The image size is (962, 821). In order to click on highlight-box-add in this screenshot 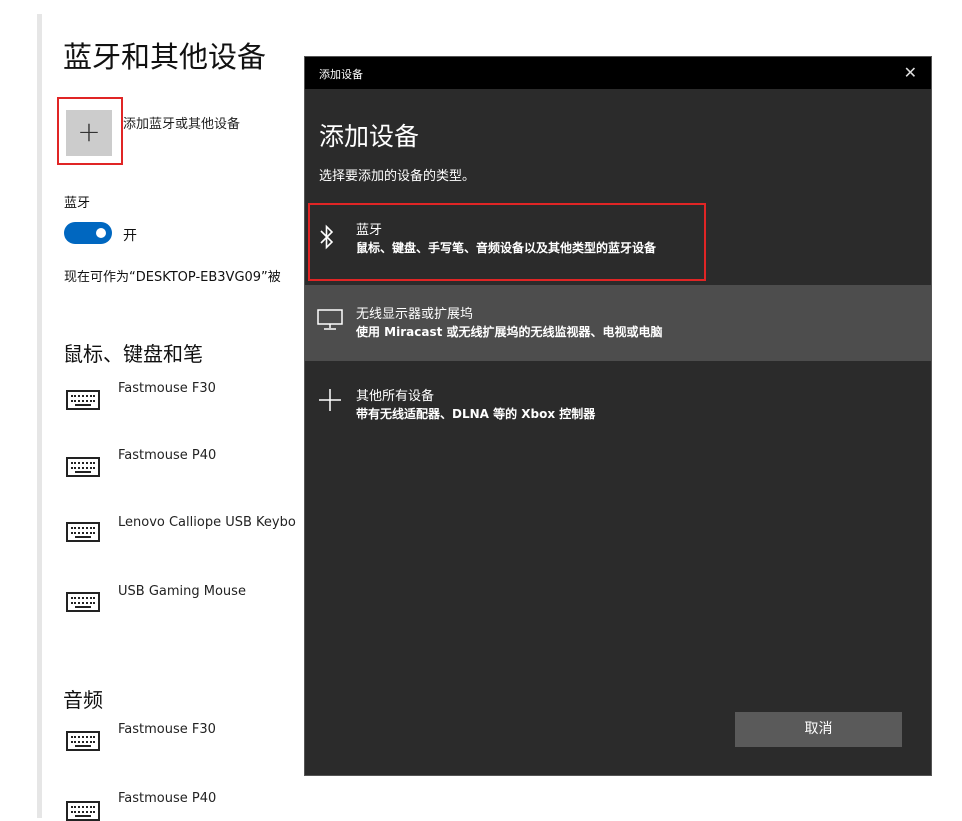, I will do `click(90, 131)`.